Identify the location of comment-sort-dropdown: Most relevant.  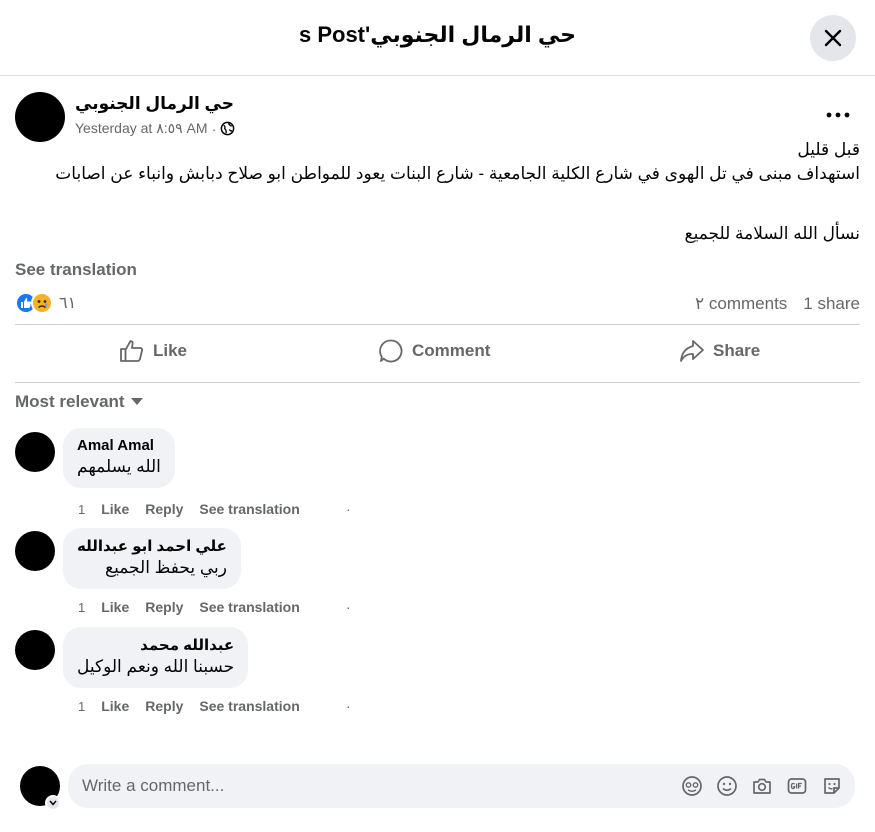
(79, 402).